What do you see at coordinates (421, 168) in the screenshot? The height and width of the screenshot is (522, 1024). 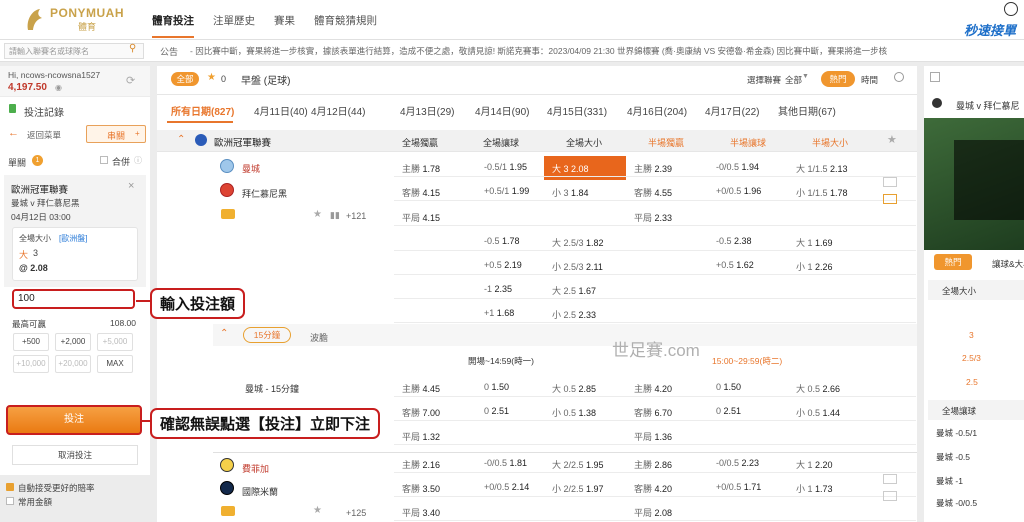 I see `odds-cell: 主勝 1.78` at bounding box center [421, 168].